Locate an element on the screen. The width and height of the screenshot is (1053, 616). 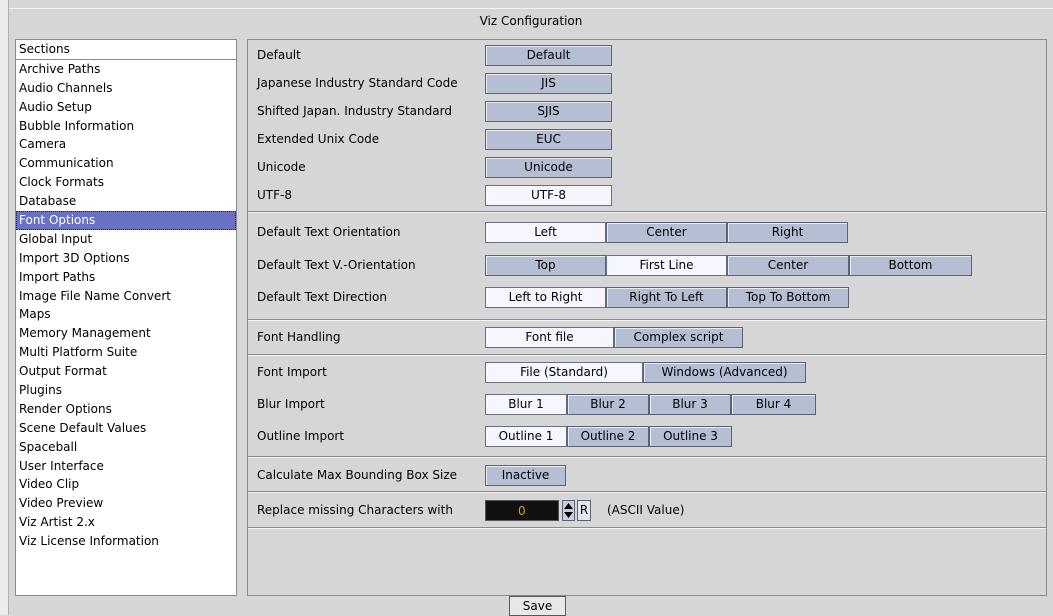
encoding-default-label: Default is located at coordinates (279, 55).